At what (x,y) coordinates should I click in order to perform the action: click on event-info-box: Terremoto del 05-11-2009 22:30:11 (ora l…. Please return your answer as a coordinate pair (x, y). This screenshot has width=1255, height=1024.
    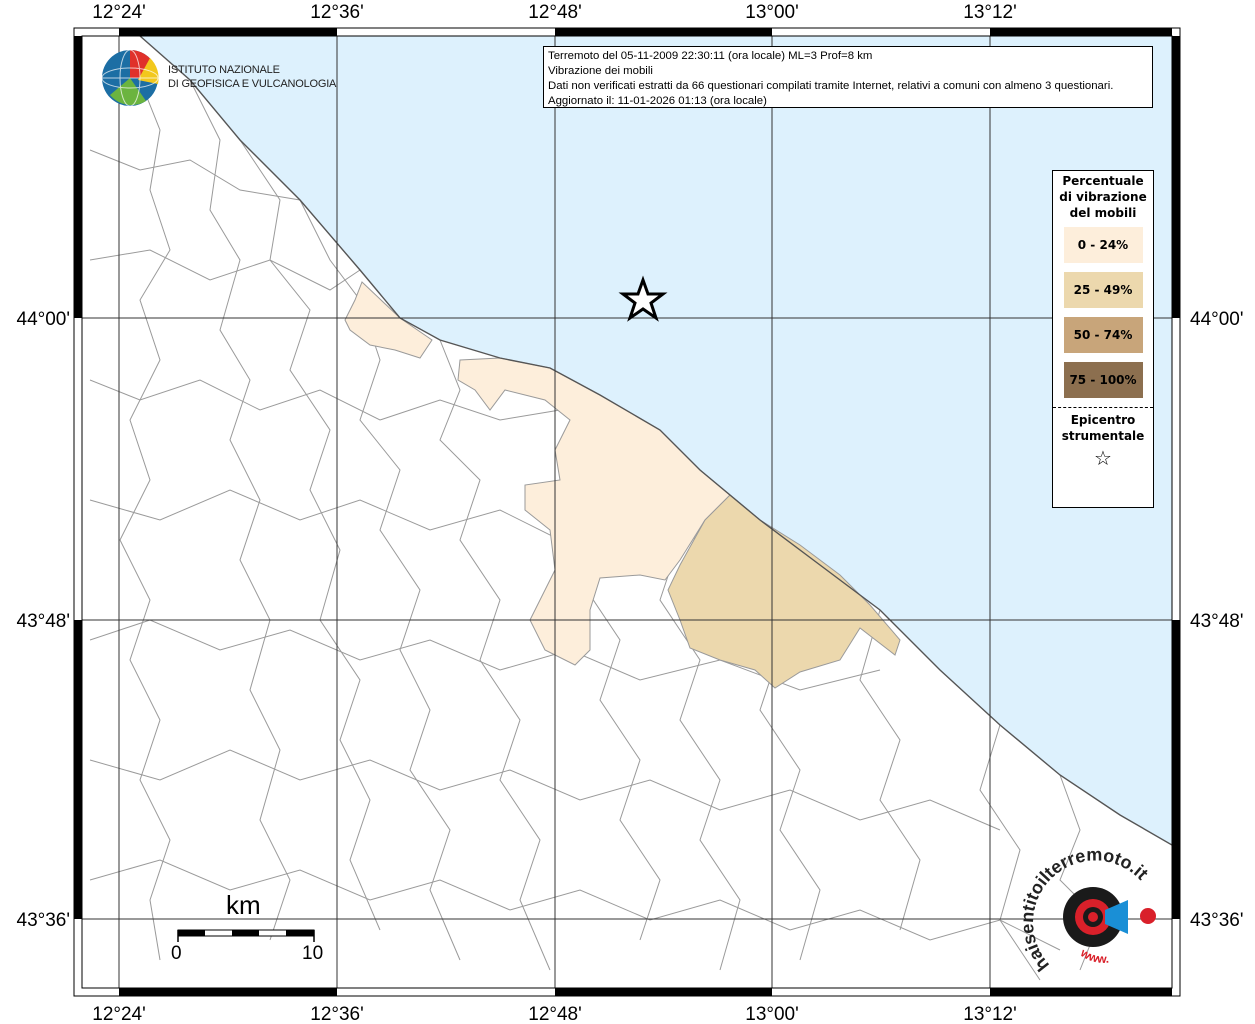
    Looking at the image, I should click on (848, 77).